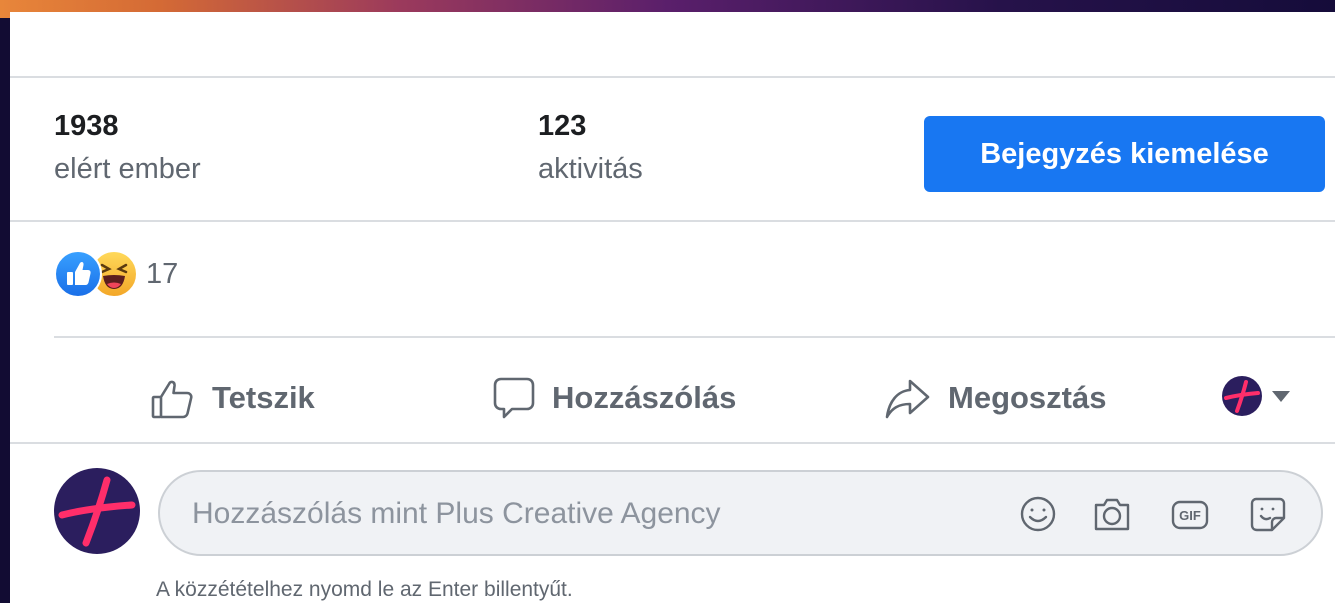 The height and width of the screenshot is (603, 1335). I want to click on share-arrow-icon, so click(908, 398).